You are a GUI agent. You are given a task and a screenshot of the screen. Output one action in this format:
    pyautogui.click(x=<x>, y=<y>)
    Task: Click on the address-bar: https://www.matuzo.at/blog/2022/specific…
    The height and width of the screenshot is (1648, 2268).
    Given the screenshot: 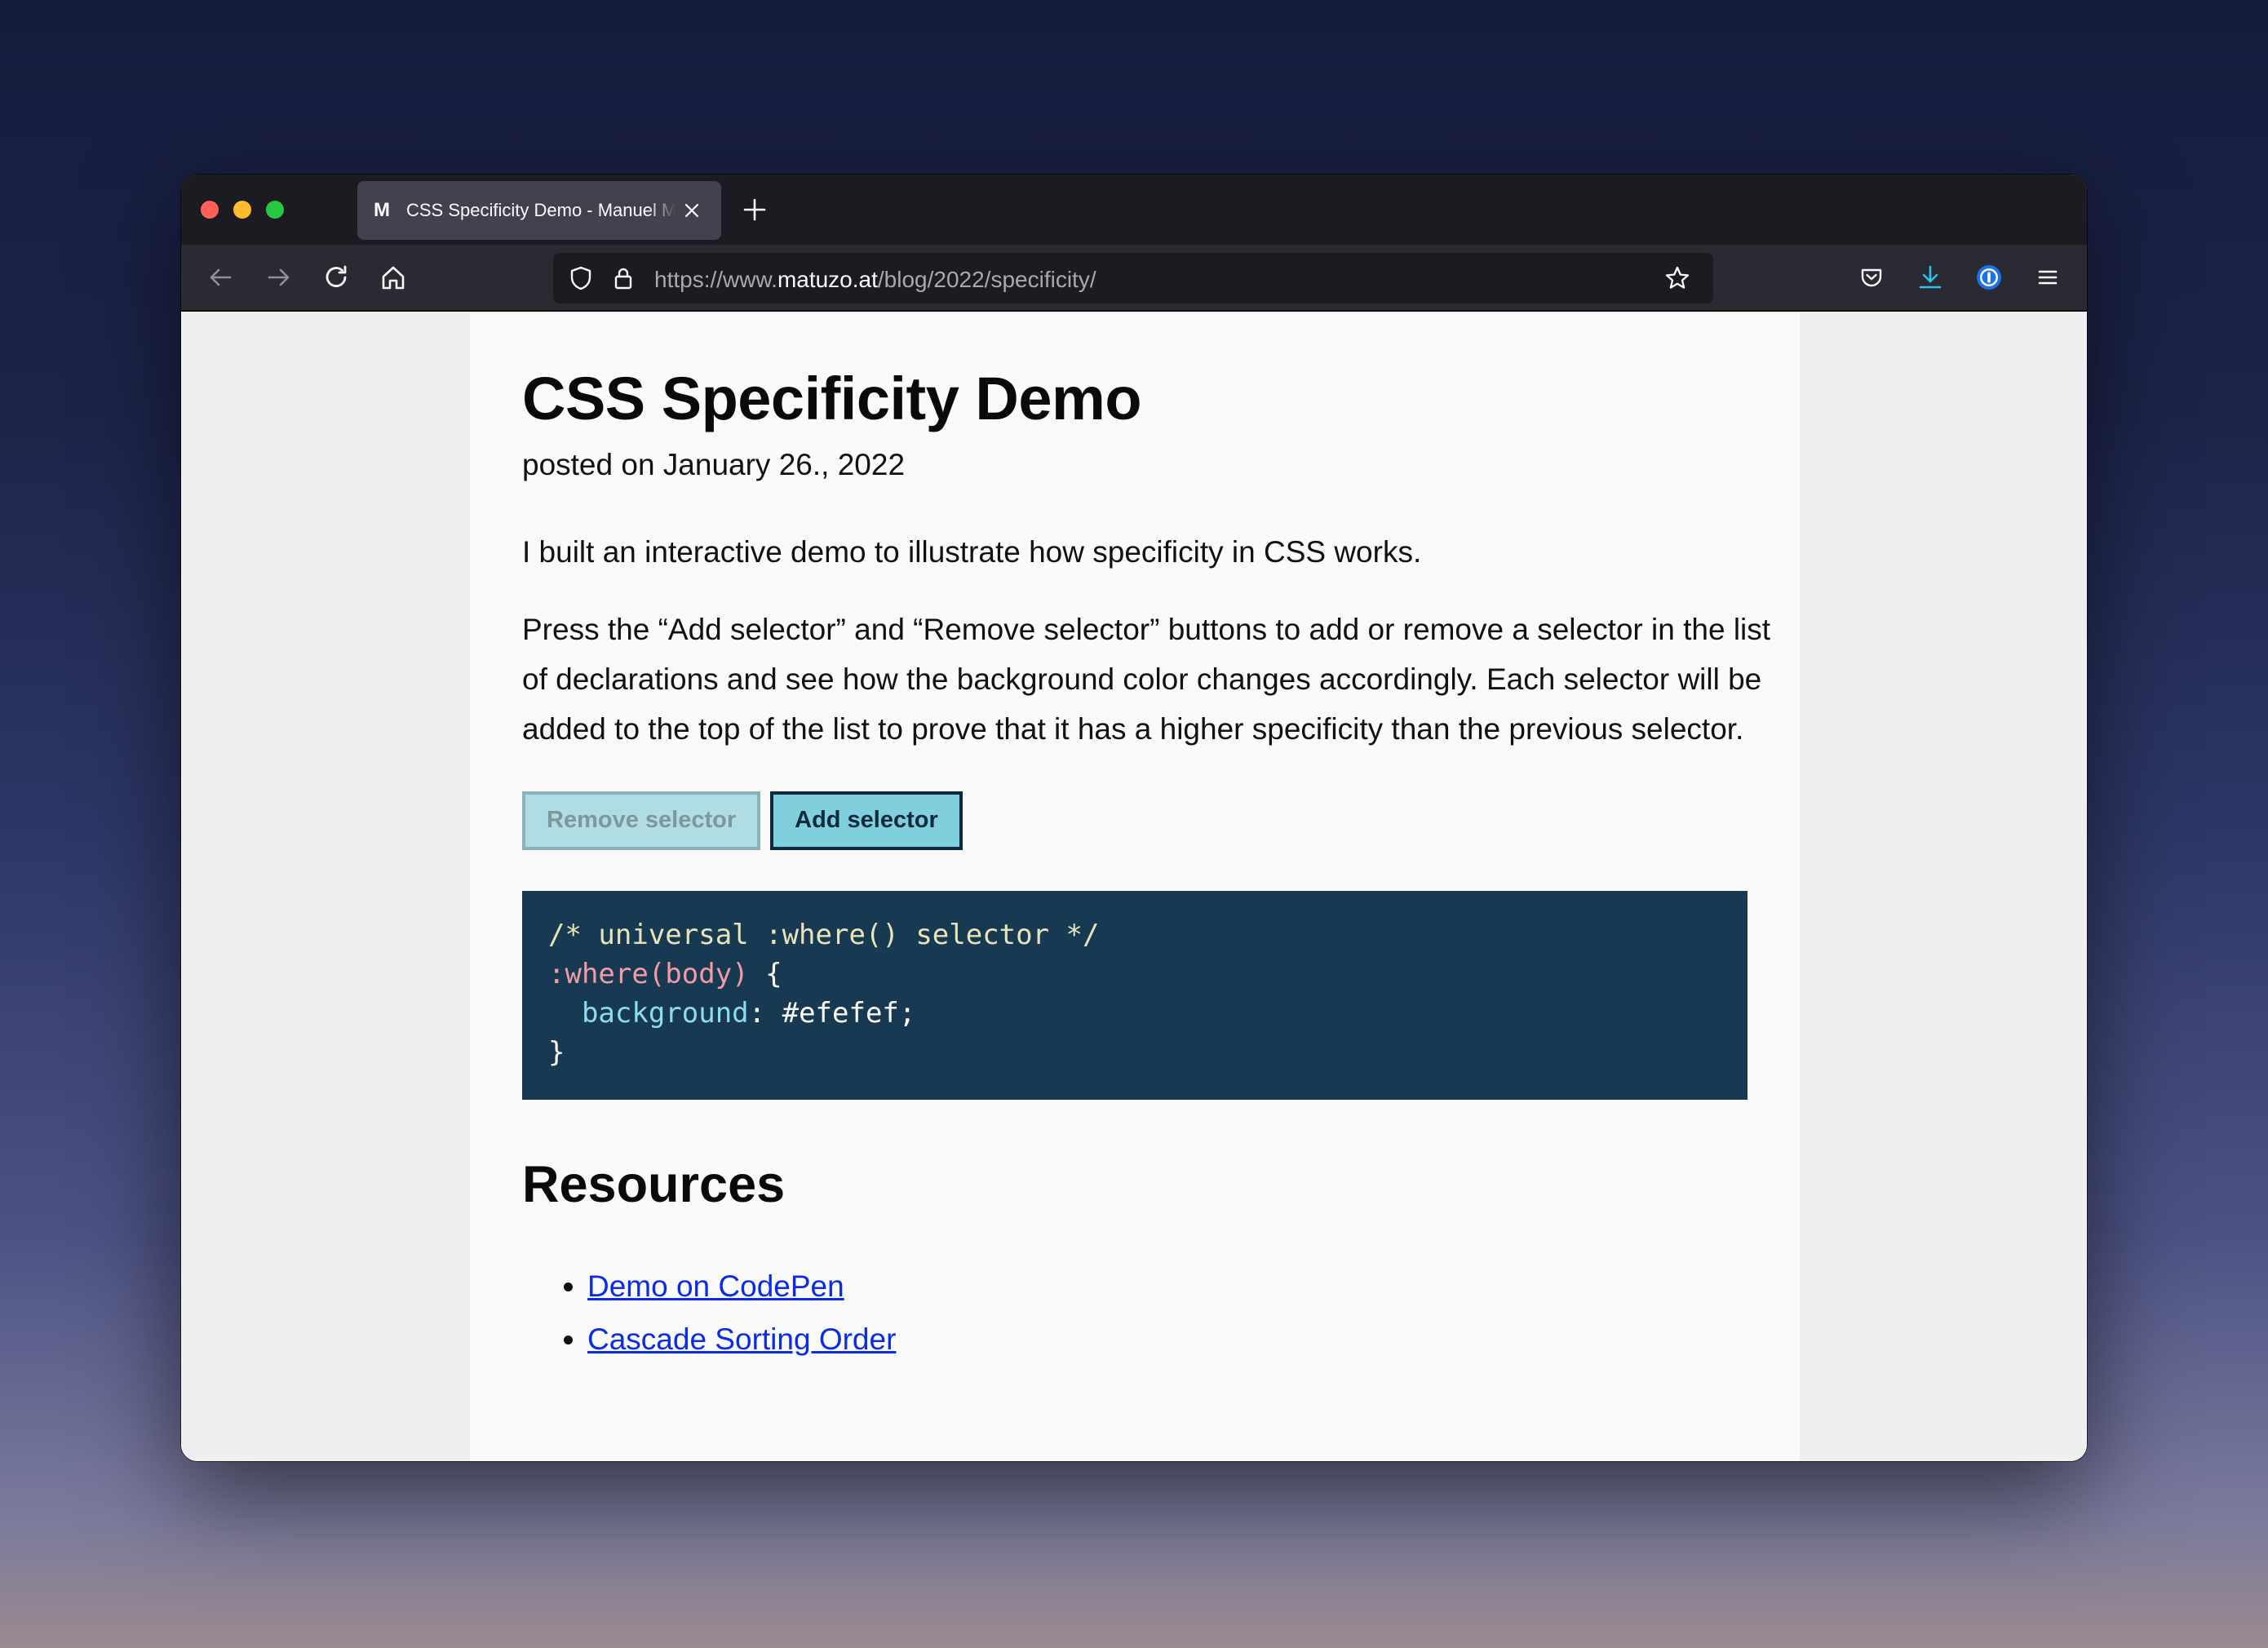 What is the action you would take?
    pyautogui.click(x=1133, y=278)
    